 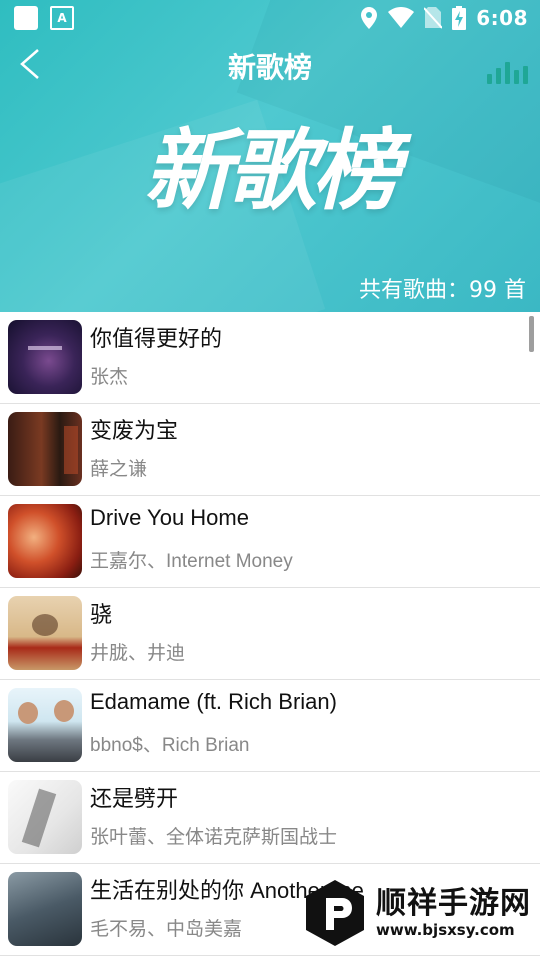 What do you see at coordinates (138, 653) in the screenshot?
I see `song-artist: 井胧、井迪` at bounding box center [138, 653].